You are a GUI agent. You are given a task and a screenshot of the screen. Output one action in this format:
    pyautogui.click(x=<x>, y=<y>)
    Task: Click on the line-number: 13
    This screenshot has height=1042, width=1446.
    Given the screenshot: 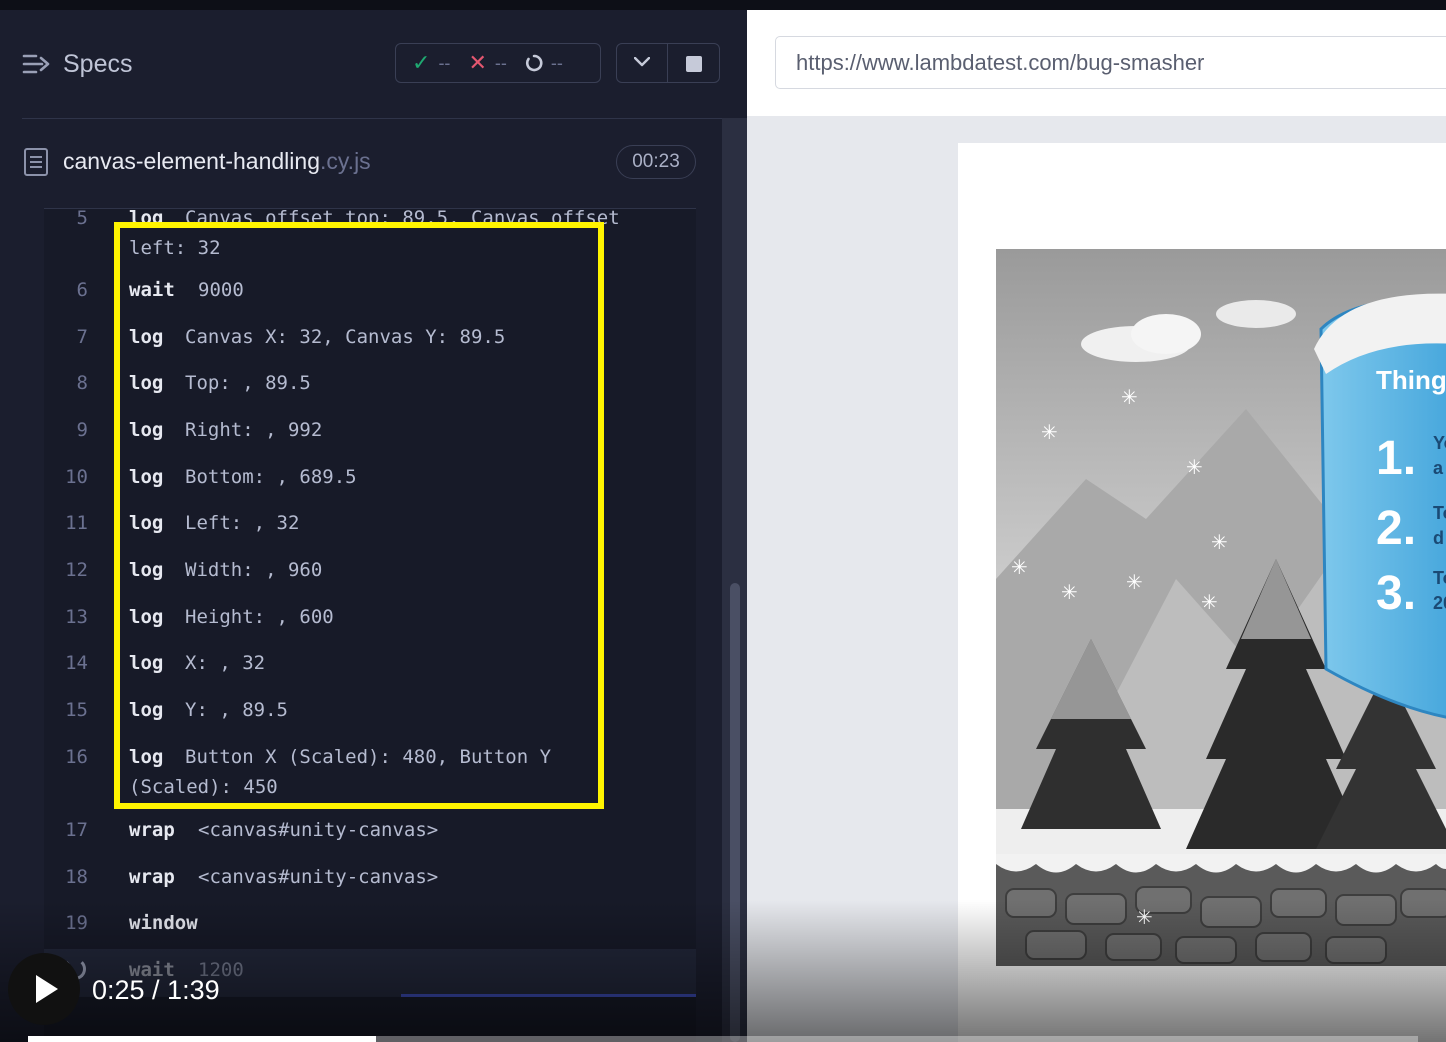 What is the action you would take?
    pyautogui.click(x=76, y=617)
    